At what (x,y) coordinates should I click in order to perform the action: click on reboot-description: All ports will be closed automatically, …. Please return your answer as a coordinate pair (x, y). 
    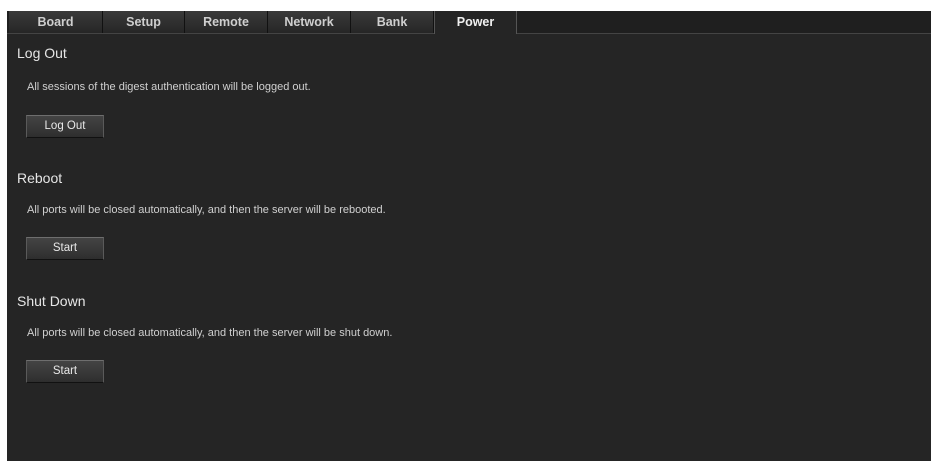
    Looking at the image, I should click on (206, 210).